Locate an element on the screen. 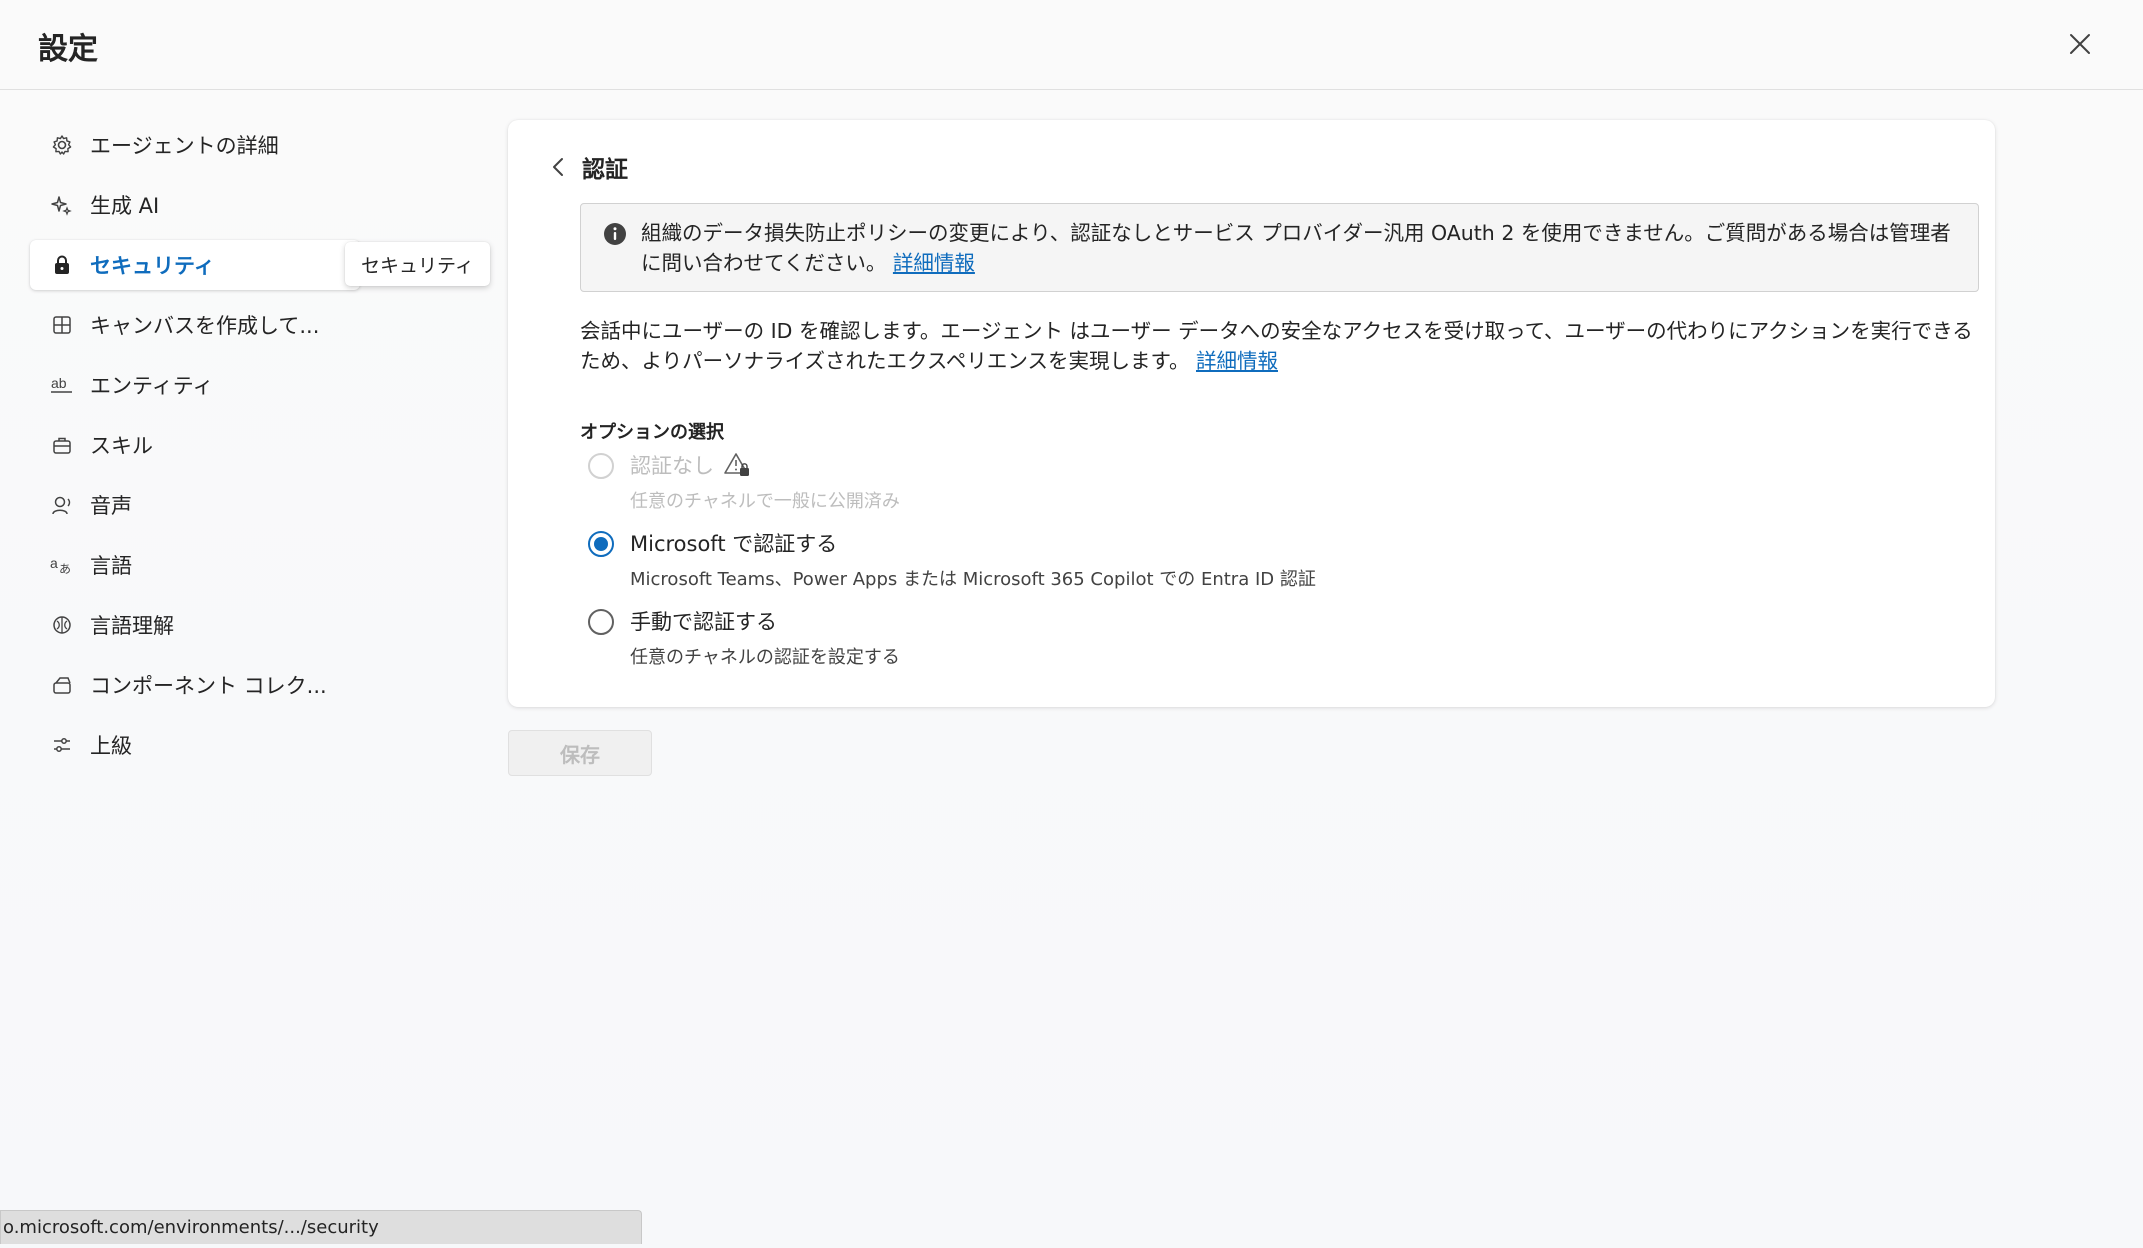  sidebar-item-language-understanding: 言語理解 is located at coordinates (195, 625).